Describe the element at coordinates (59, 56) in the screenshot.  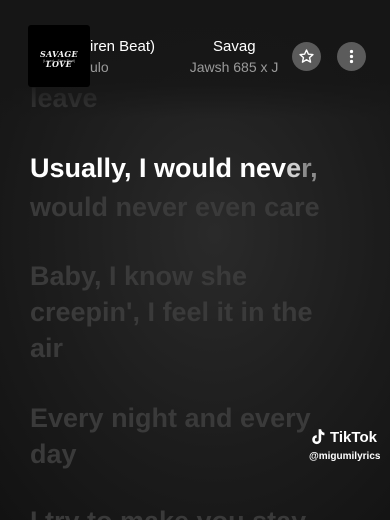
I see `album-art: SAVAGE LOVE (Laxed – Siren Beat)` at that location.